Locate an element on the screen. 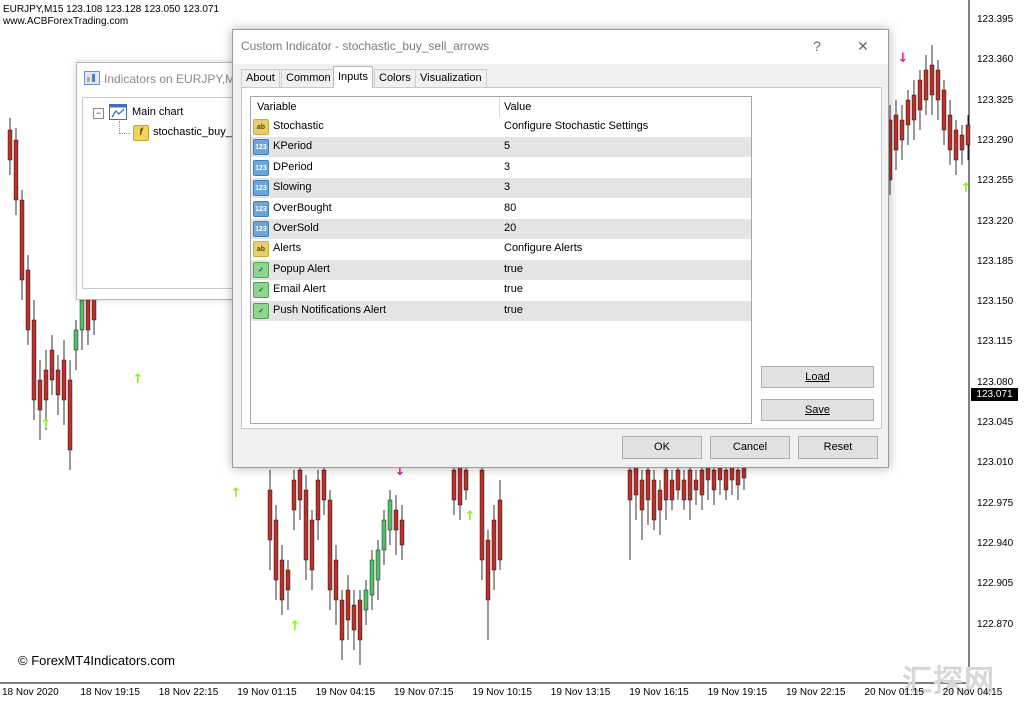 This screenshot has width=1024, height=703. input-value: 20 is located at coordinates (510, 228).